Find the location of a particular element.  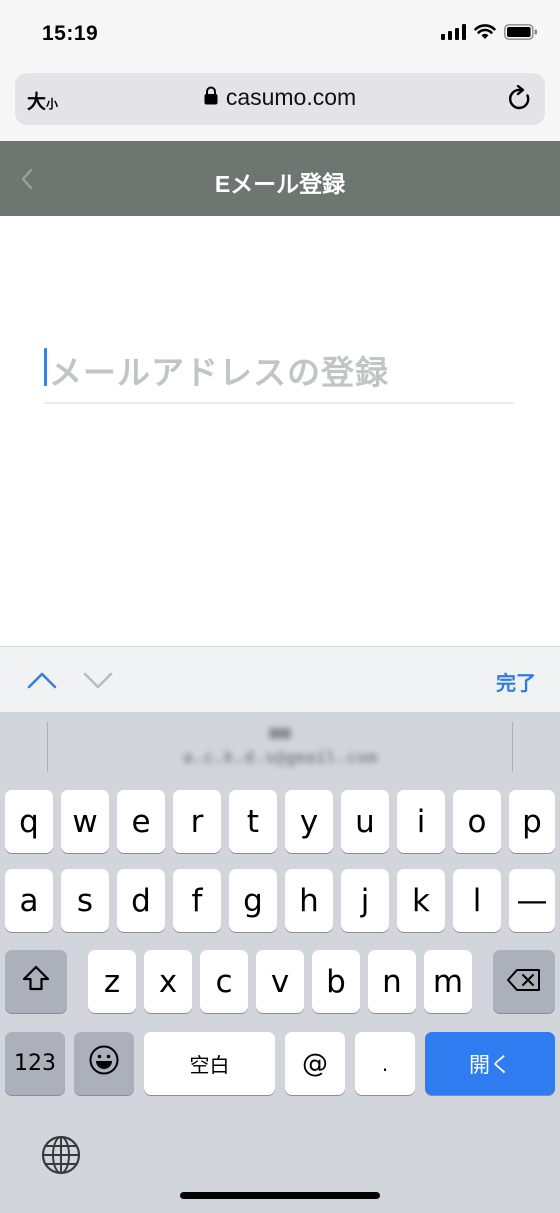

key-v: v is located at coordinates (280, 981).